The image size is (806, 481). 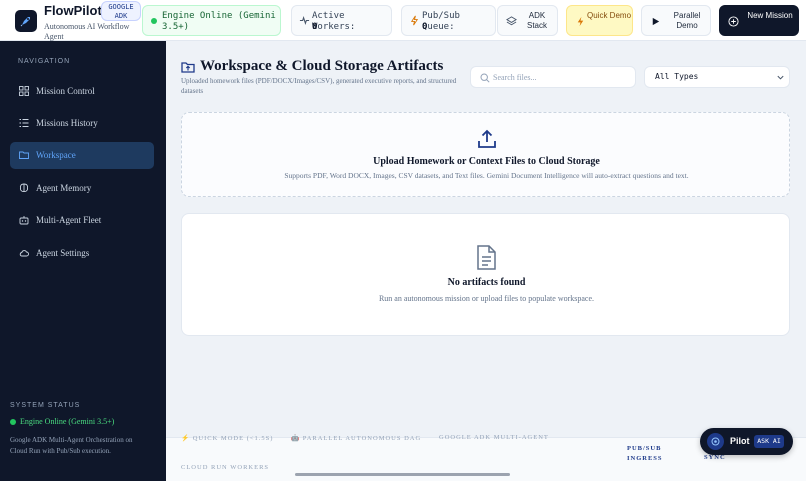 I want to click on pubsub-queue-value: 0, so click(x=425, y=27).